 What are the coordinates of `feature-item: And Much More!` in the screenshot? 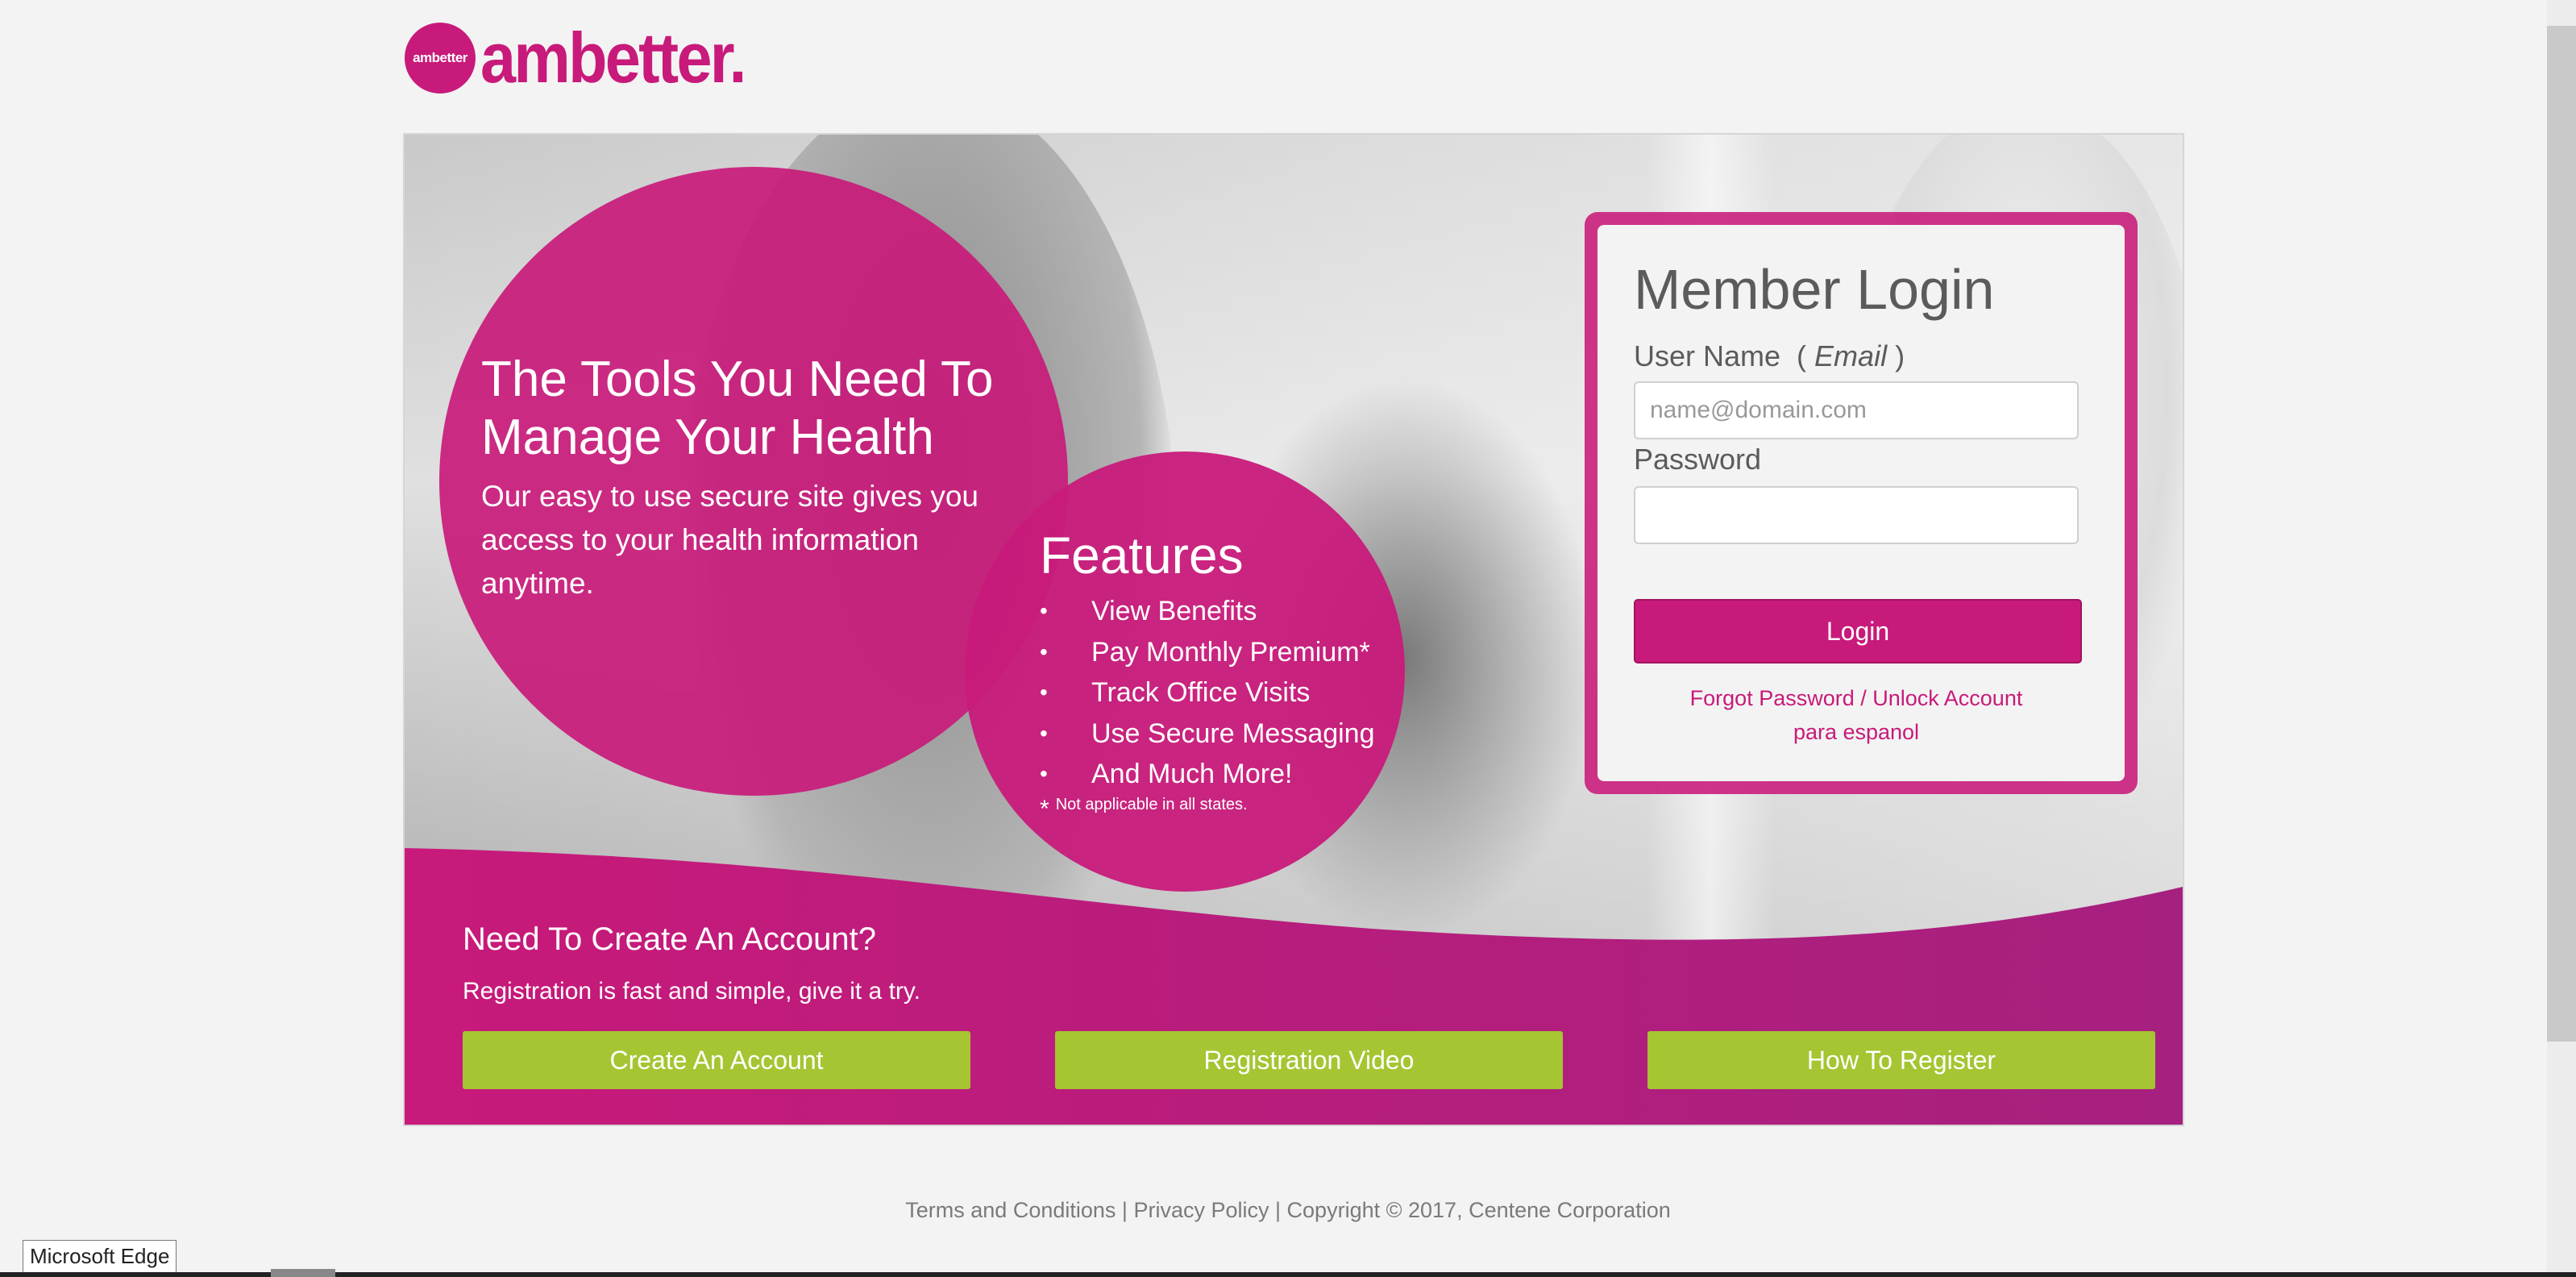 It's located at (1207, 775).